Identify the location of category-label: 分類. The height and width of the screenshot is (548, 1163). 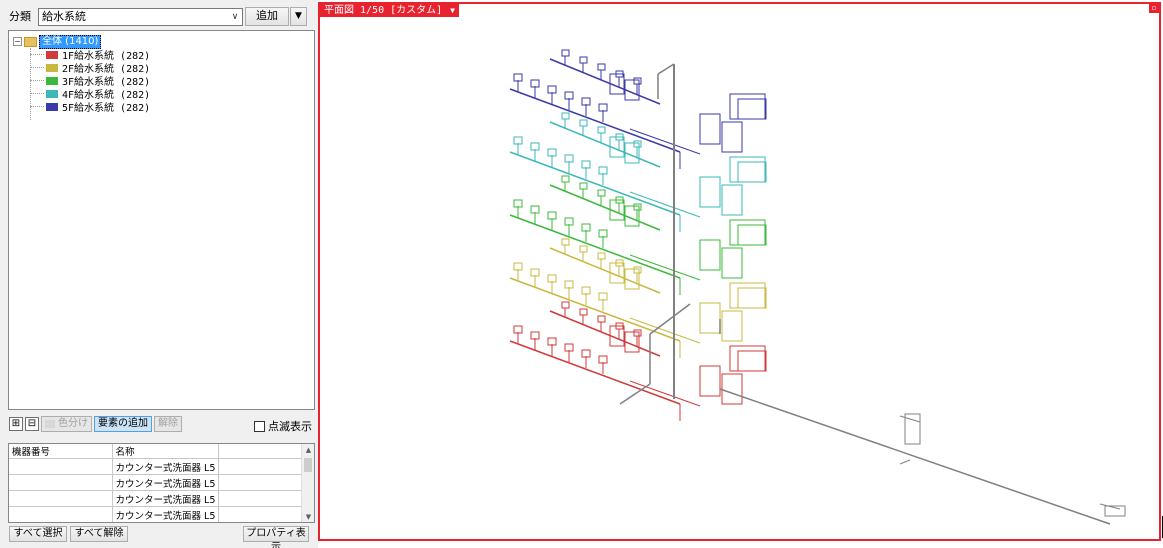
(20, 16).